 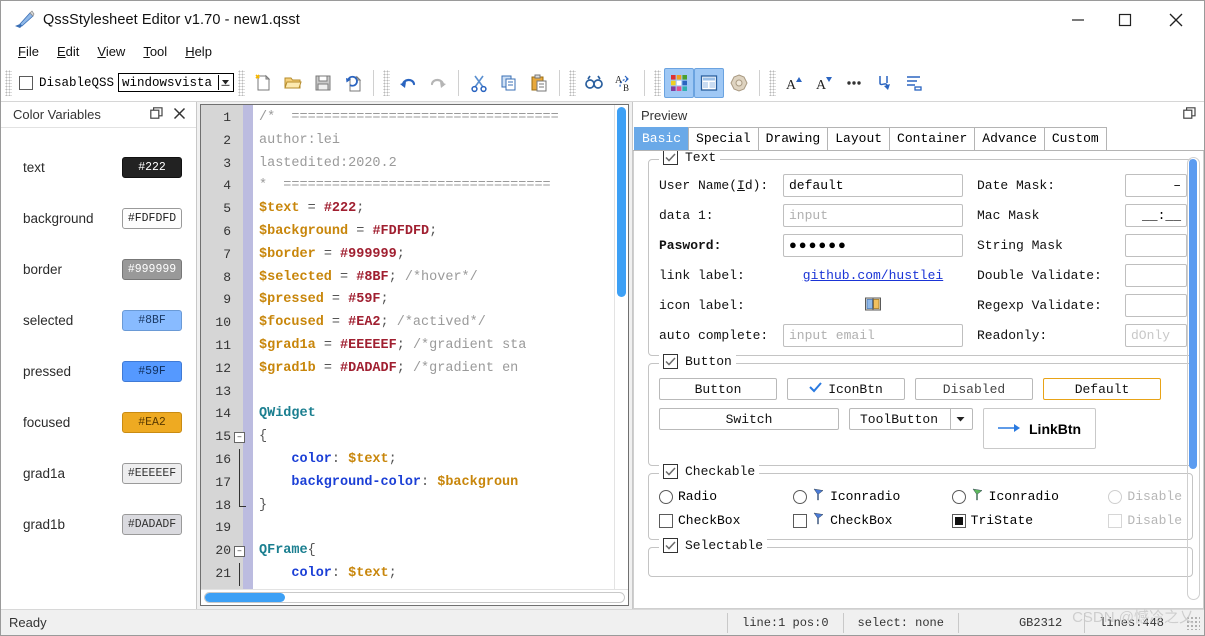 What do you see at coordinates (152, 422) in the screenshot?
I see `color-variable-swatch: #EA2` at bounding box center [152, 422].